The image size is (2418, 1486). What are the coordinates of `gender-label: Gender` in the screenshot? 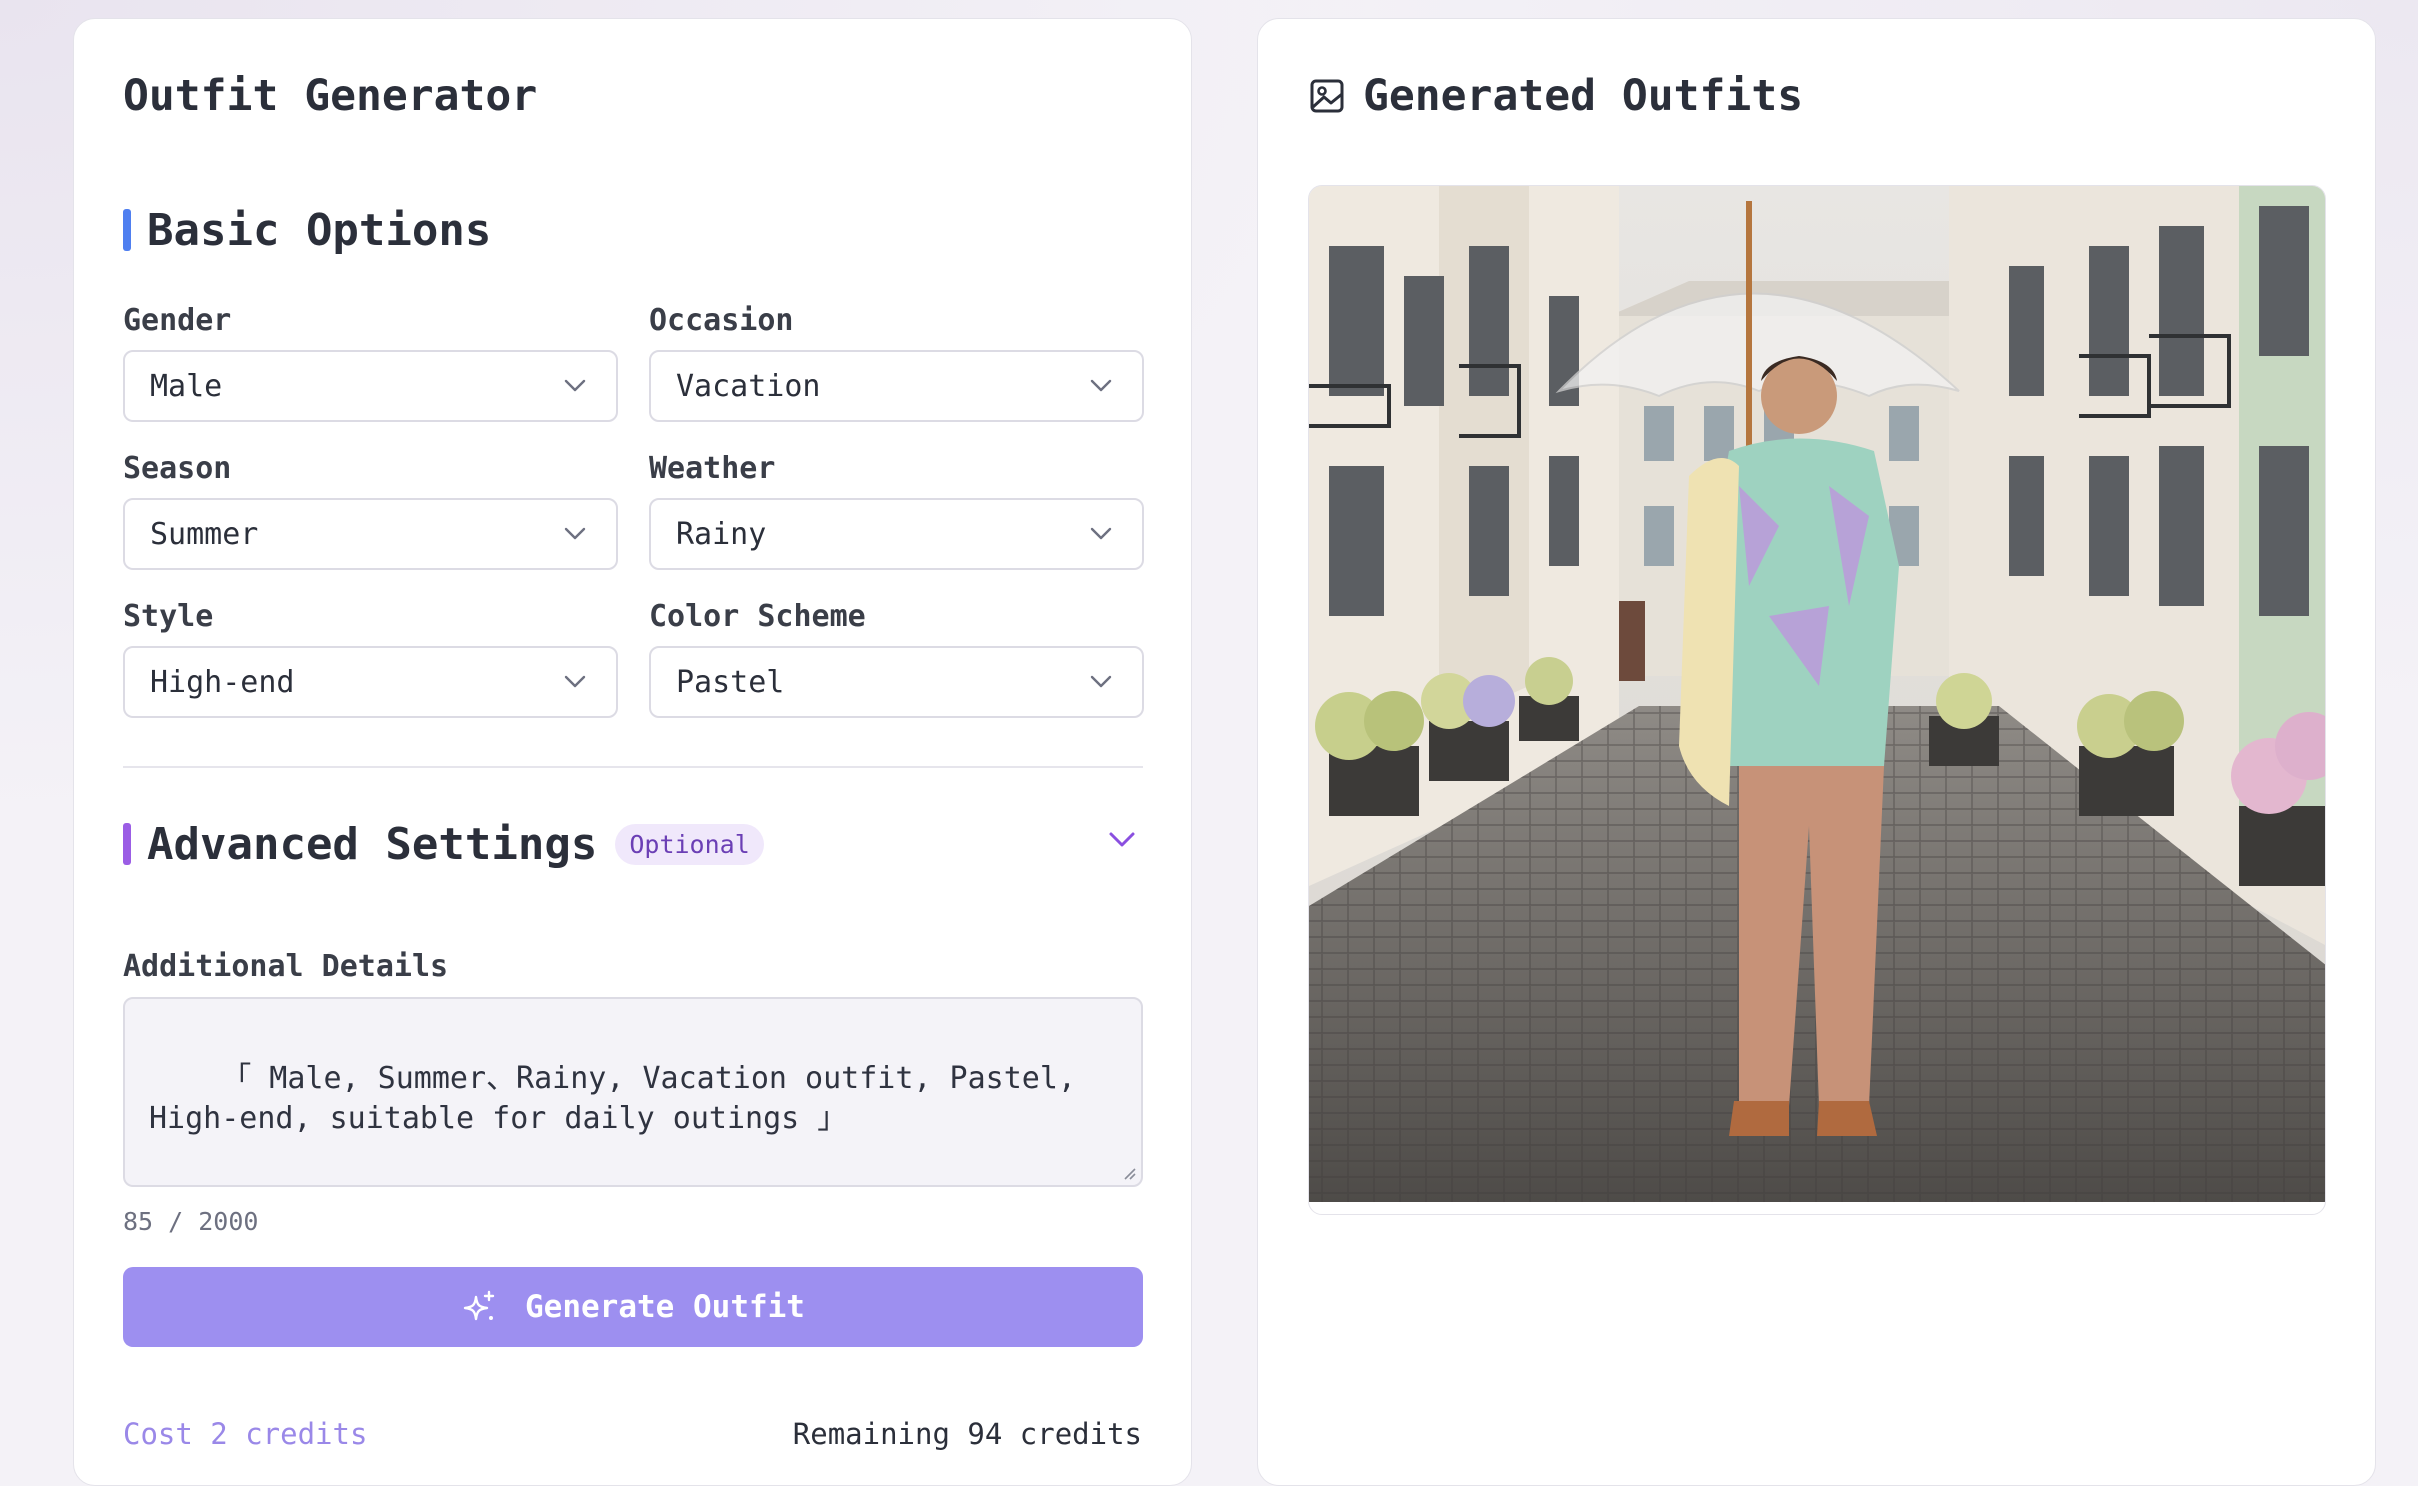 It's located at (177, 320).